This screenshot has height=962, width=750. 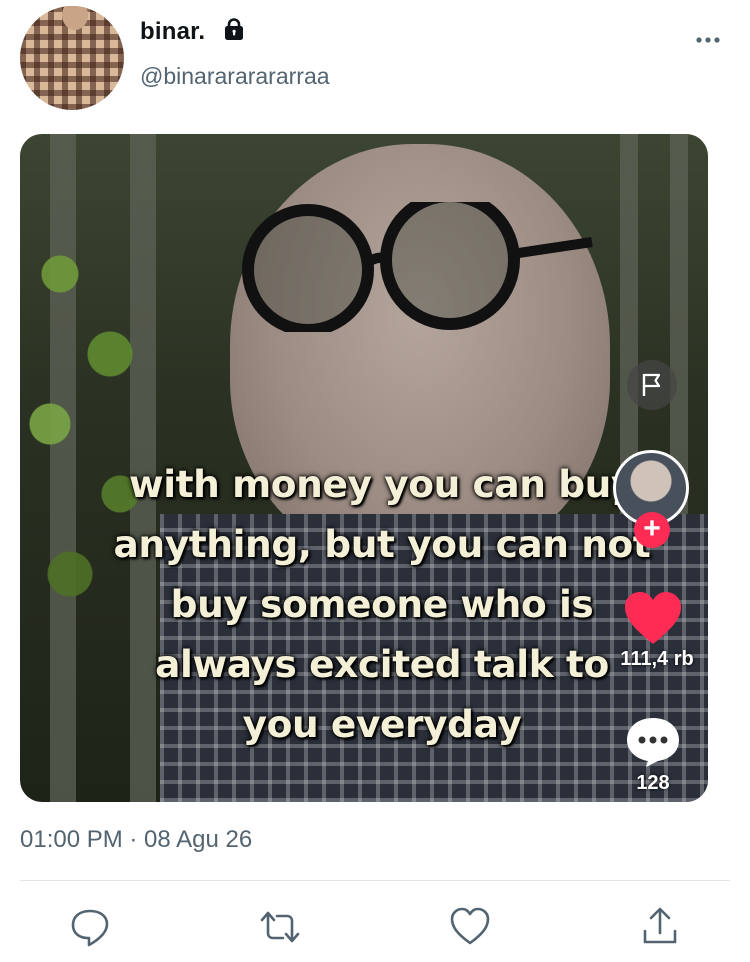 What do you see at coordinates (72, 58) in the screenshot?
I see `author-avatar` at bounding box center [72, 58].